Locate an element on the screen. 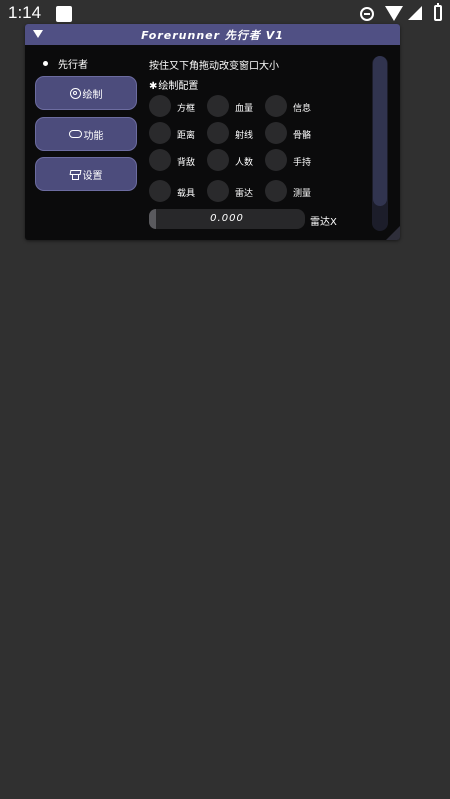 The width and height of the screenshot is (450, 799). nav-button-label: 绘制 is located at coordinates (92, 95).